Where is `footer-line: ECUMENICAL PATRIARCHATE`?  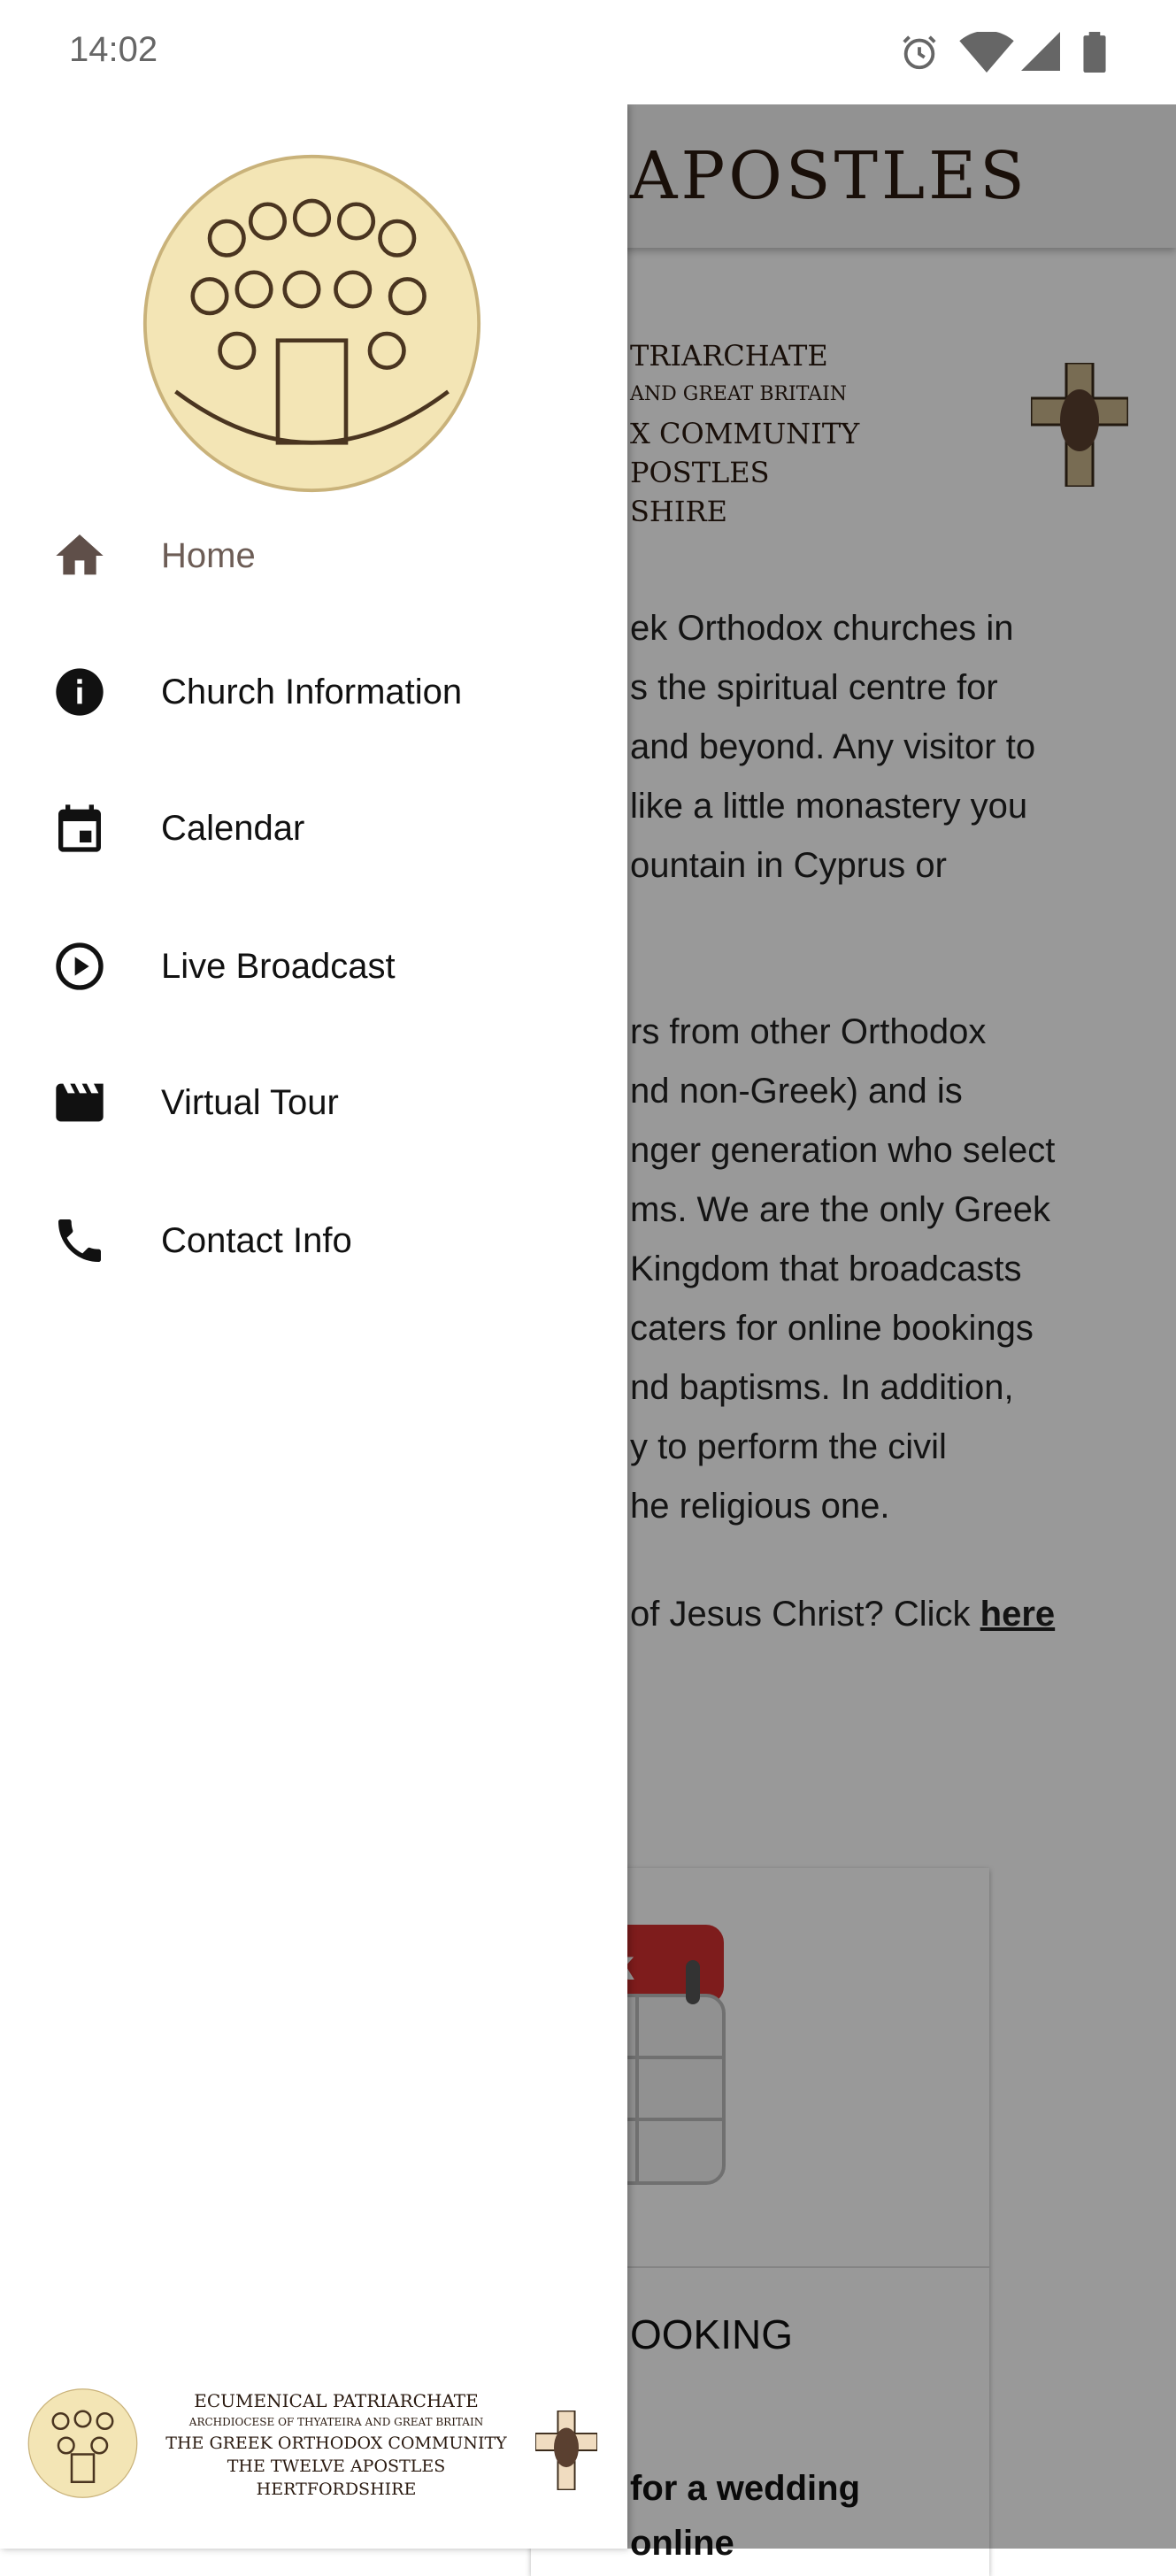 footer-line: ECUMENICAL PATRIARCHATE is located at coordinates (336, 2400).